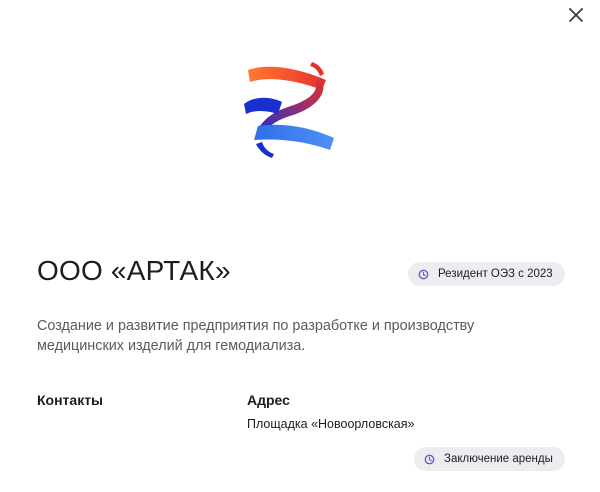 This screenshot has width=600, height=492. I want to click on close-button, so click(576, 15).